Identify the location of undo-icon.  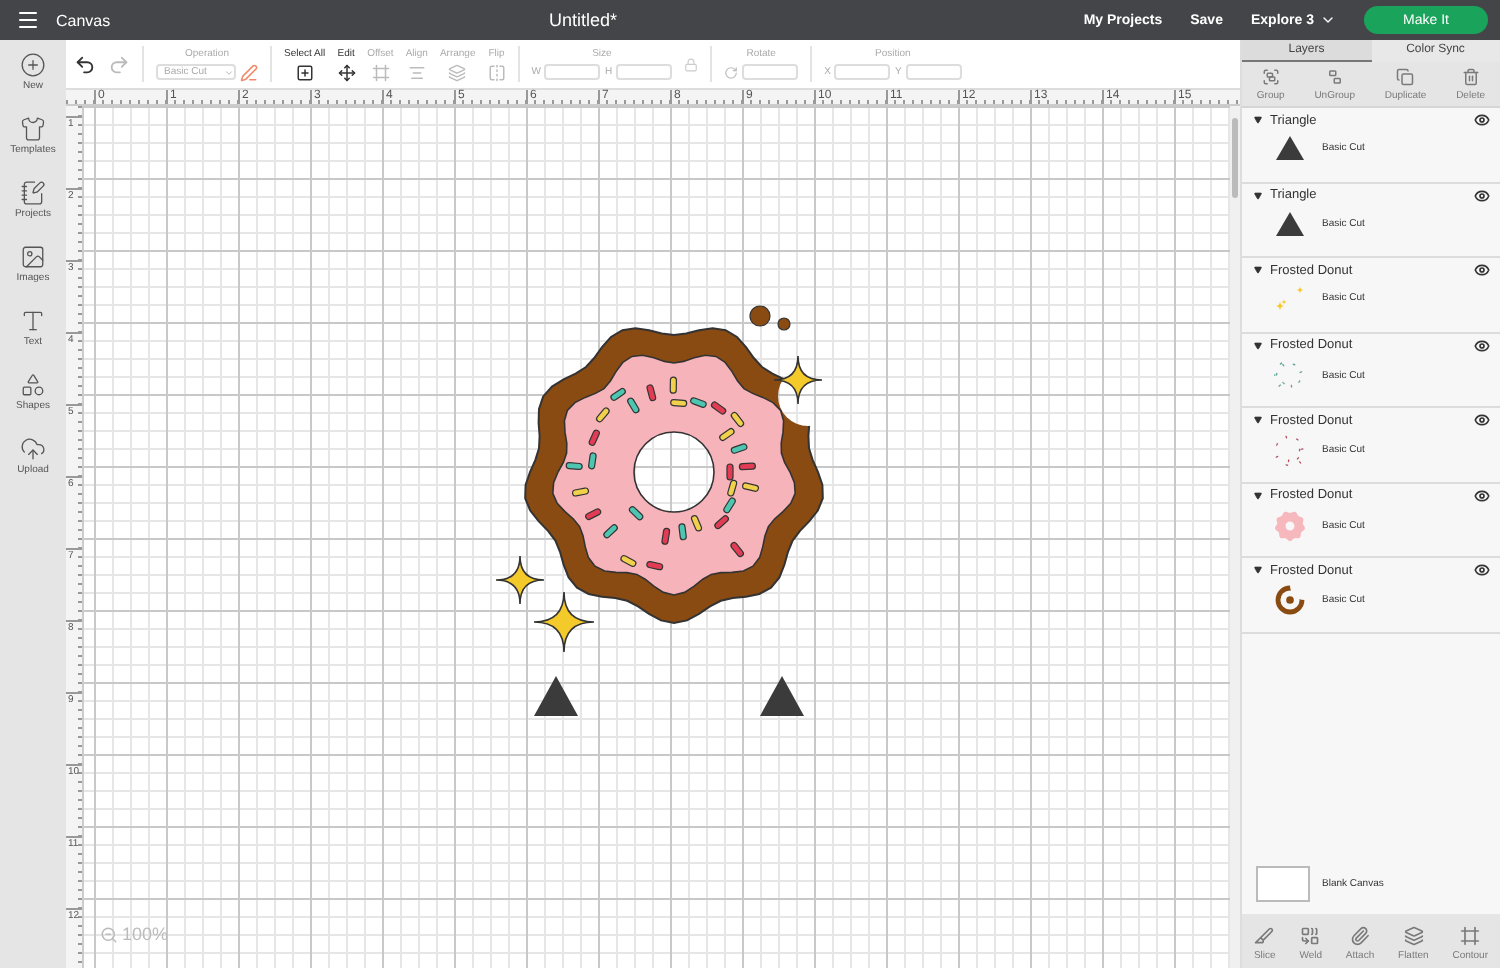
(85, 64).